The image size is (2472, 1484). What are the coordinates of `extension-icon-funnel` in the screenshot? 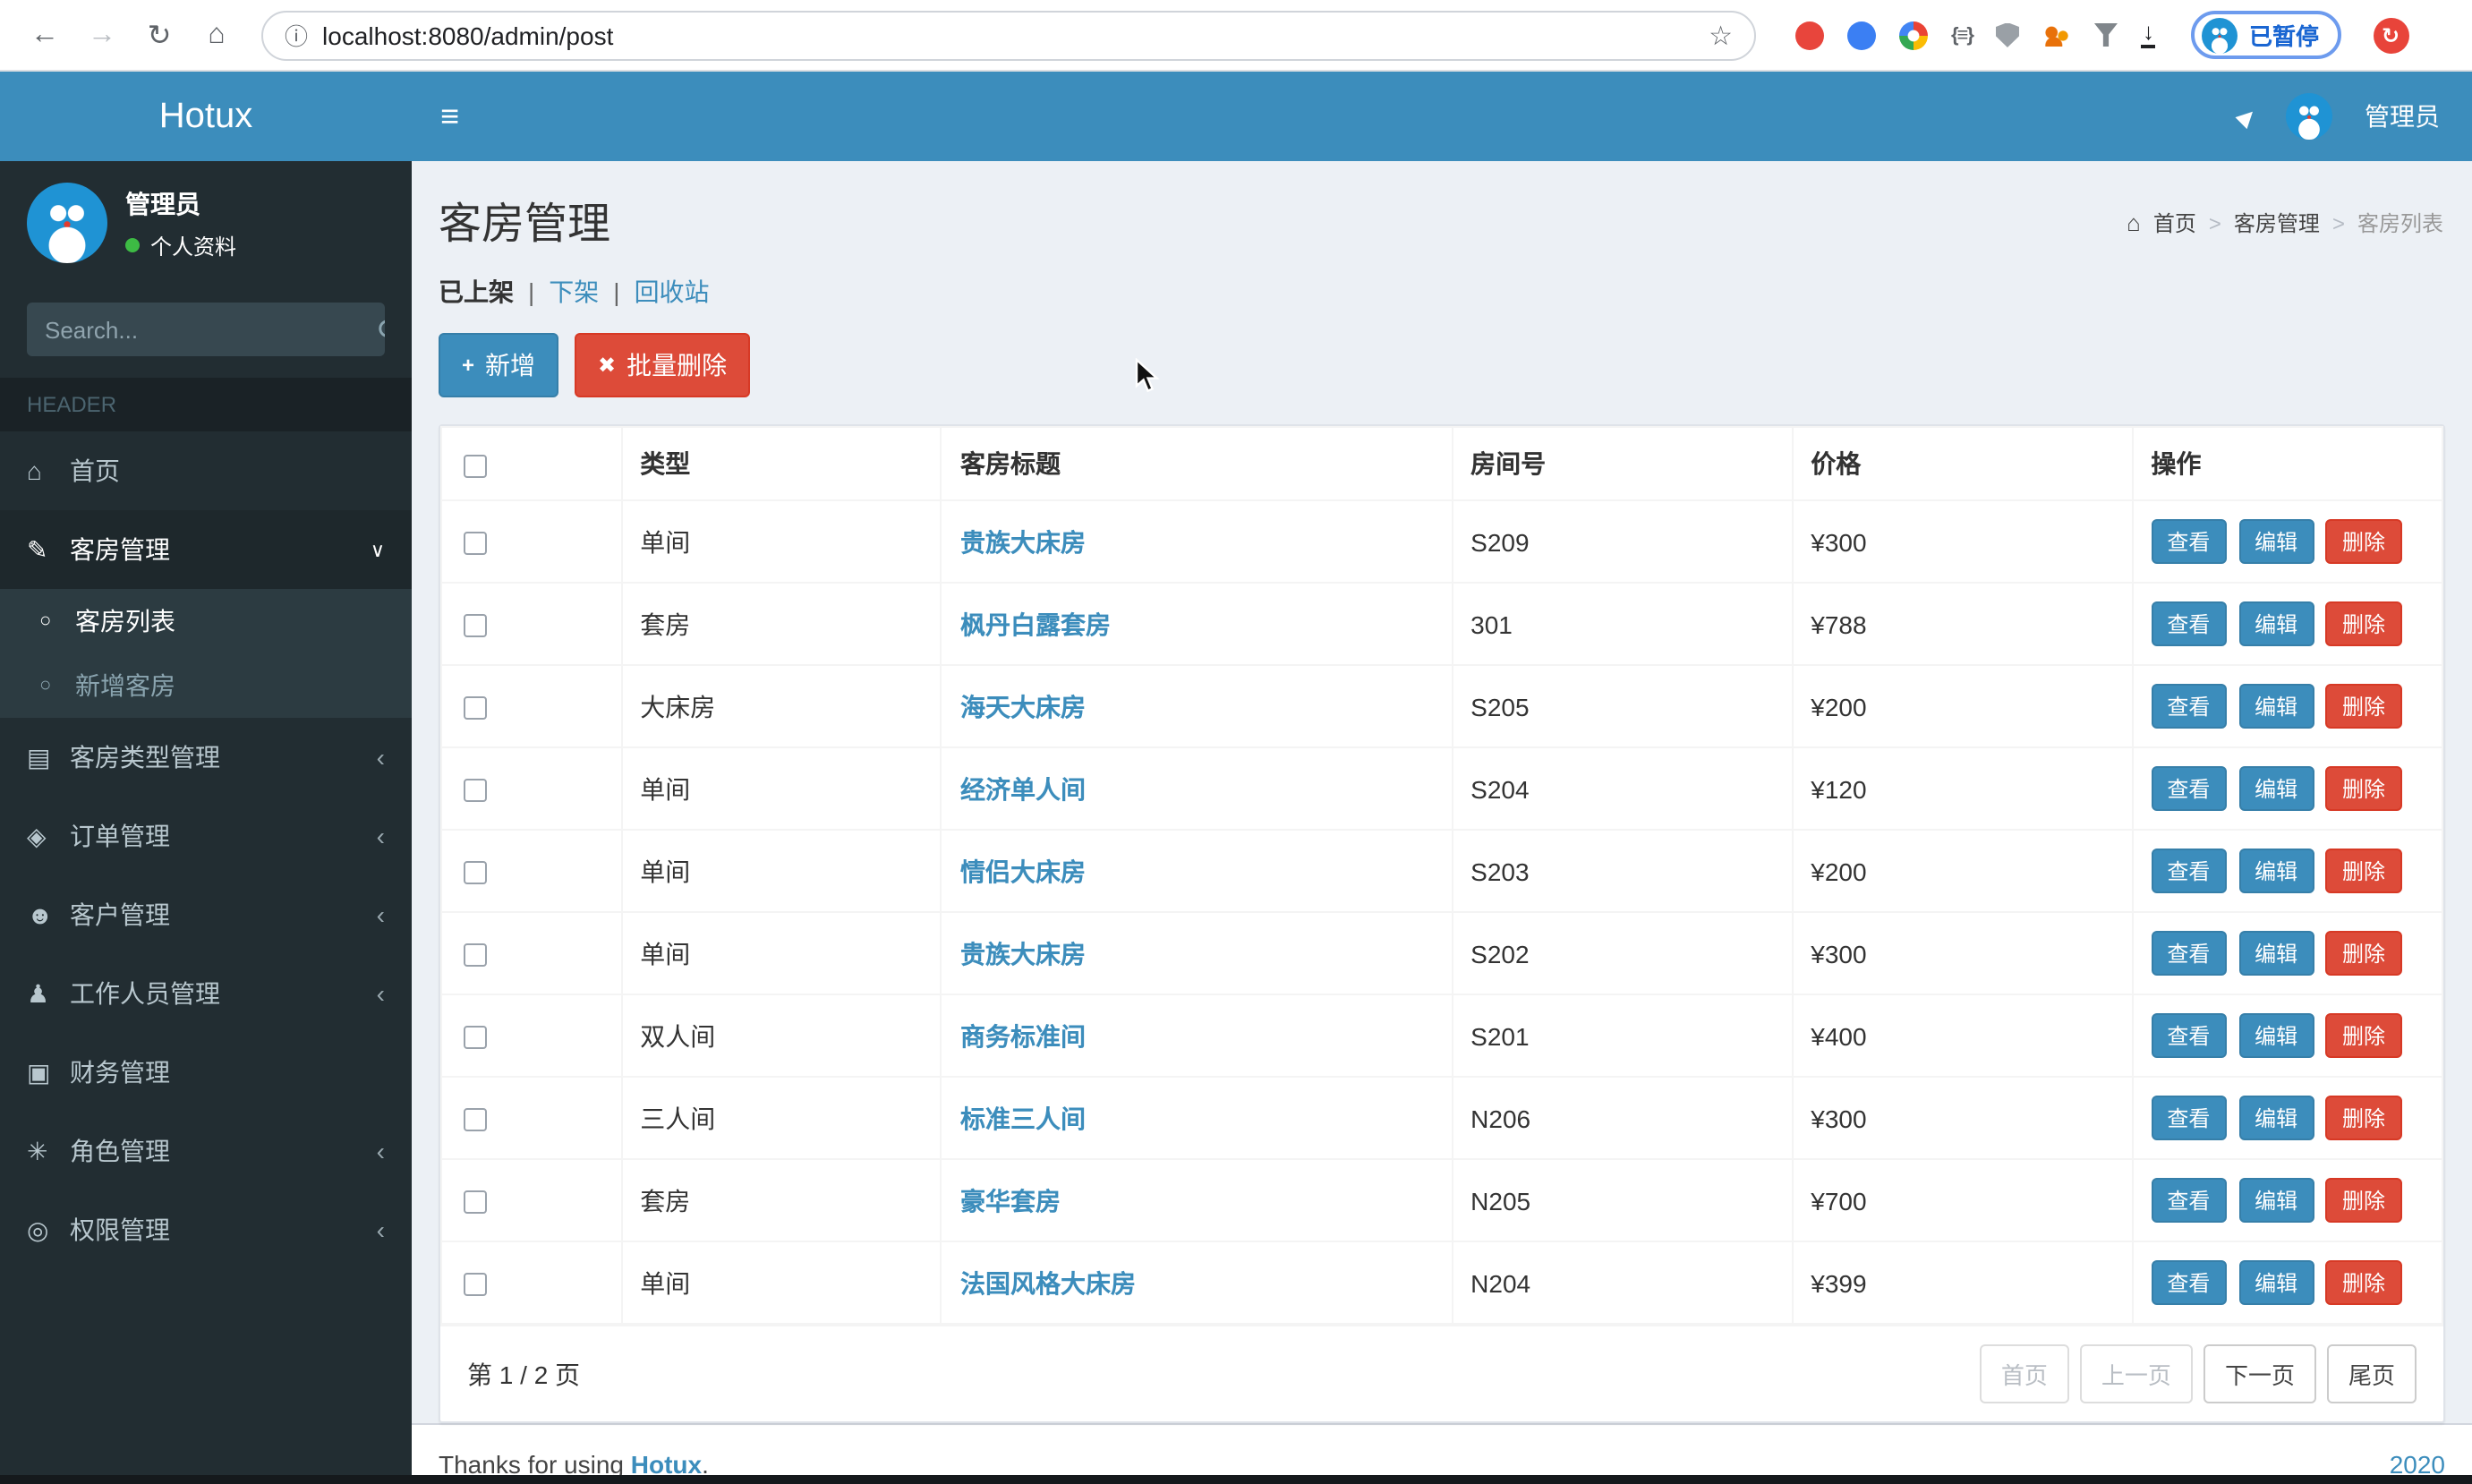 It's located at (2105, 35).